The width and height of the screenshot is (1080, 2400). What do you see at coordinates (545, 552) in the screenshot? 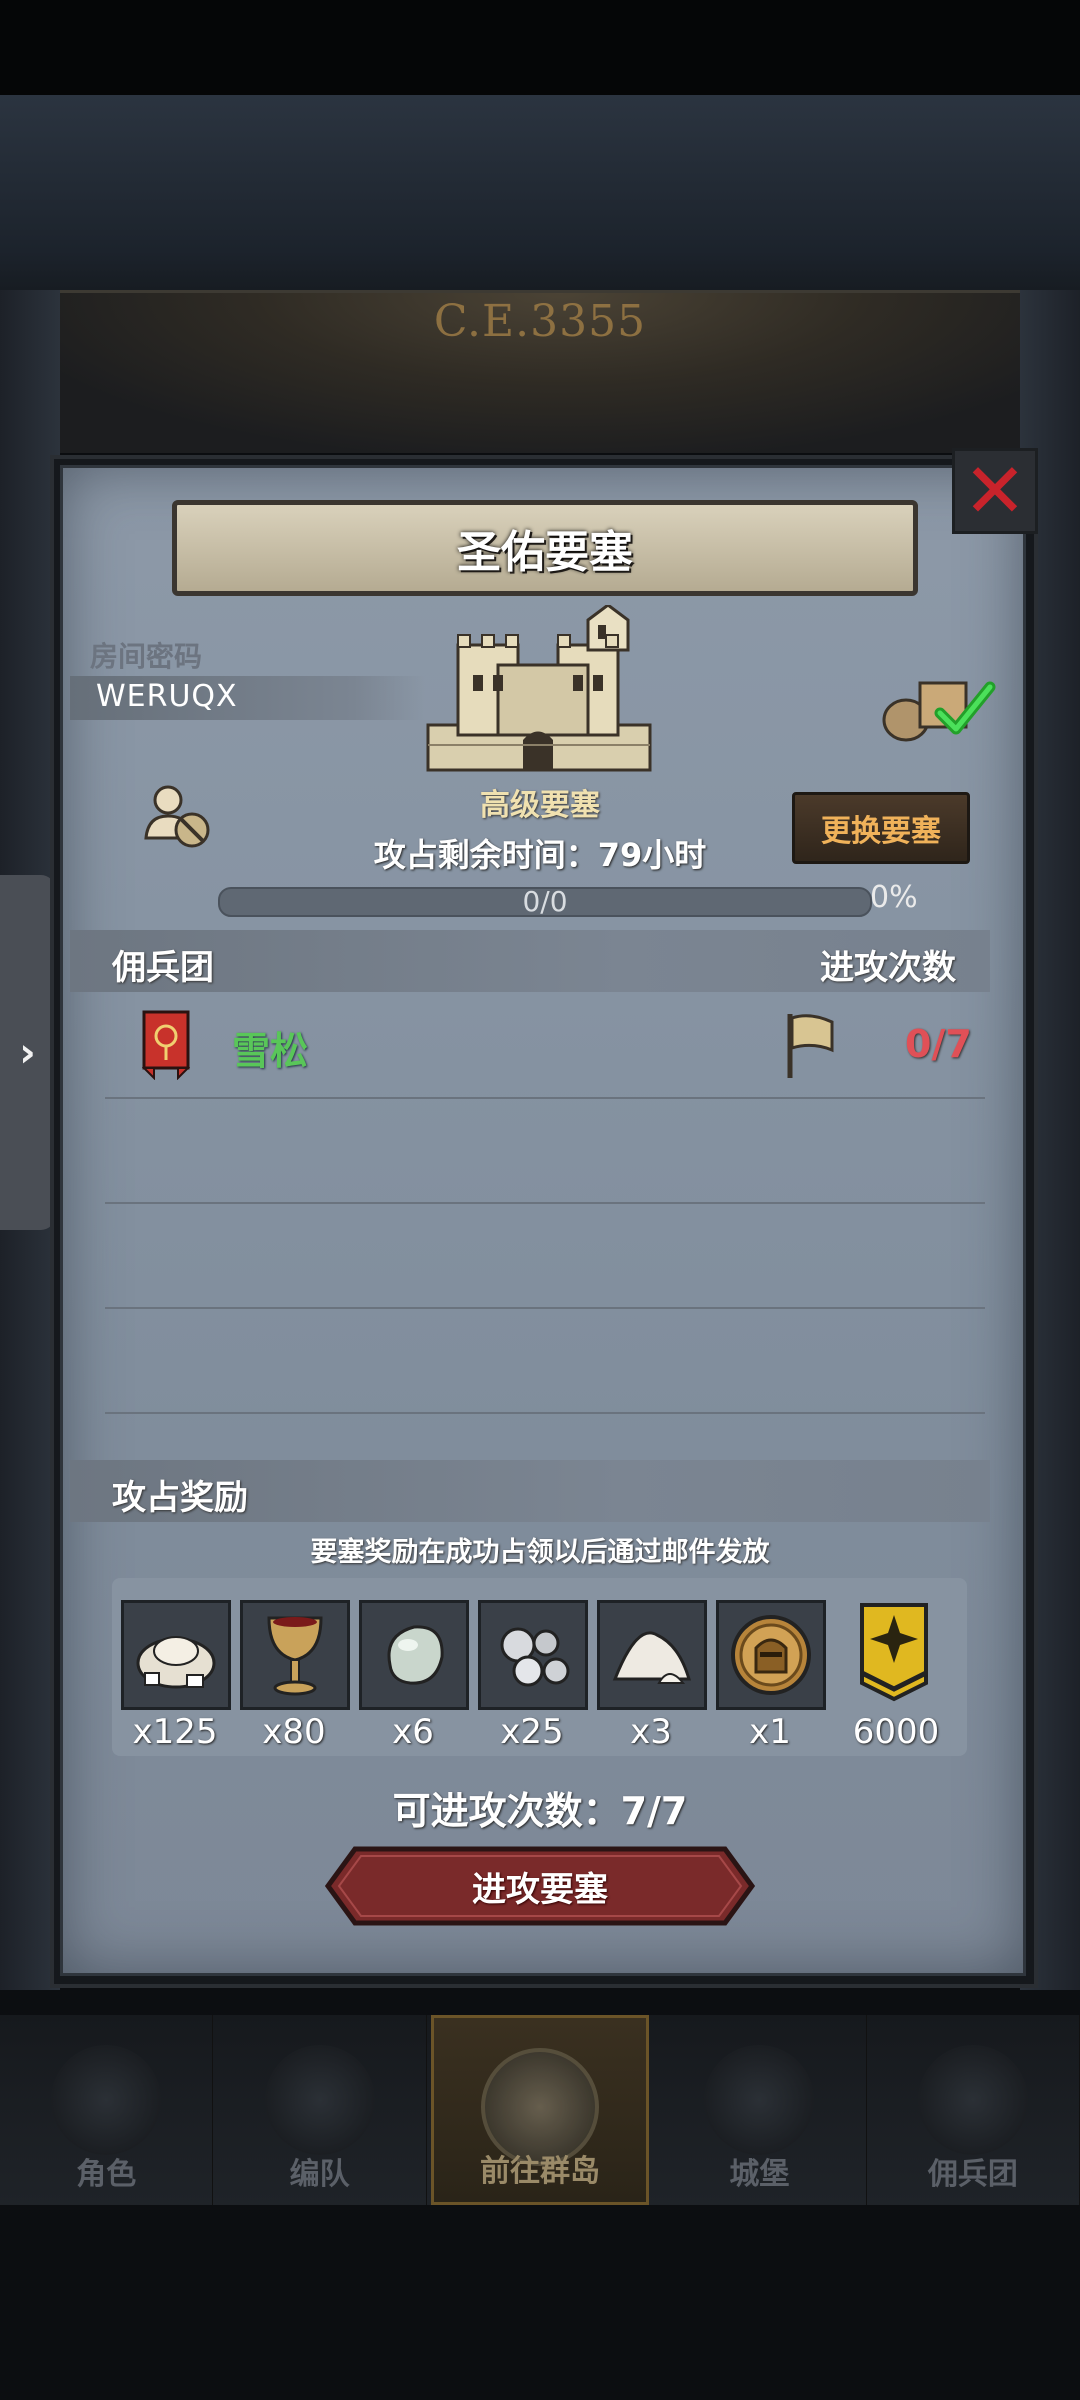
I see `dialog-title: 圣佑要塞` at bounding box center [545, 552].